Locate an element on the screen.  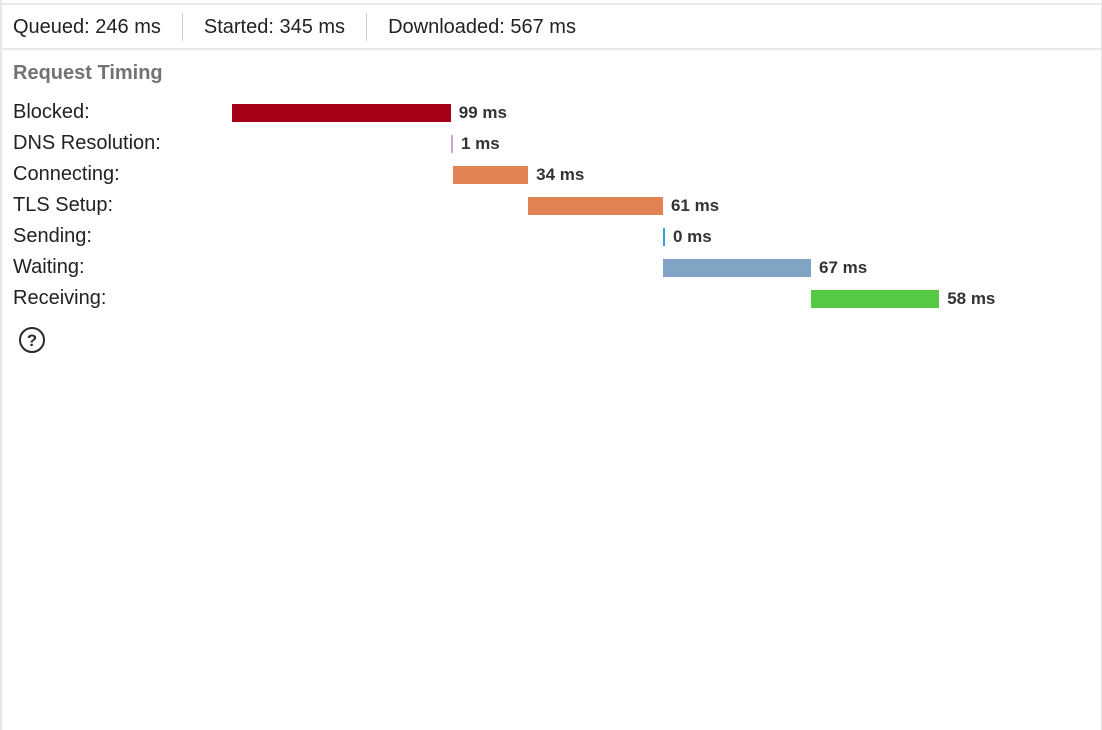
timing-value: 67 ms is located at coordinates (843, 267).